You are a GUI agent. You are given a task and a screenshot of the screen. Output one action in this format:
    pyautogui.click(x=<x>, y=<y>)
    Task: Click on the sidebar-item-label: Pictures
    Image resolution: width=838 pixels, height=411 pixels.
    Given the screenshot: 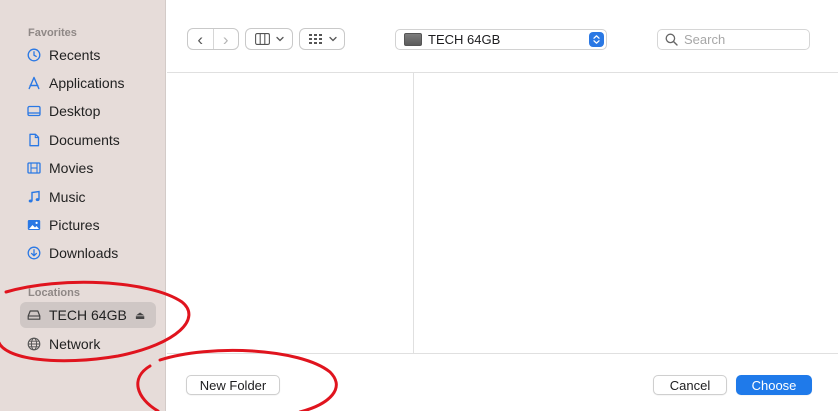 What is the action you would take?
    pyautogui.click(x=74, y=225)
    